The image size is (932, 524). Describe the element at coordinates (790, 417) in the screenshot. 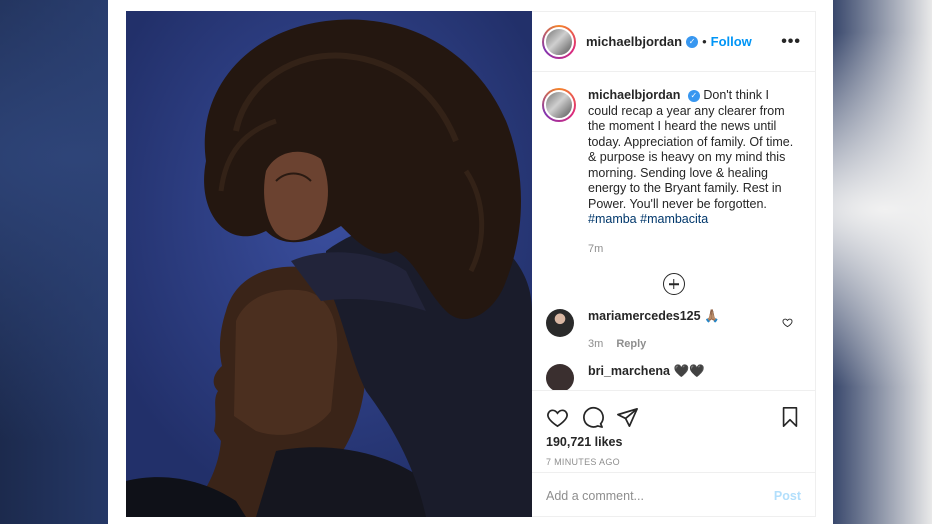

I see `bookmark-icon` at that location.